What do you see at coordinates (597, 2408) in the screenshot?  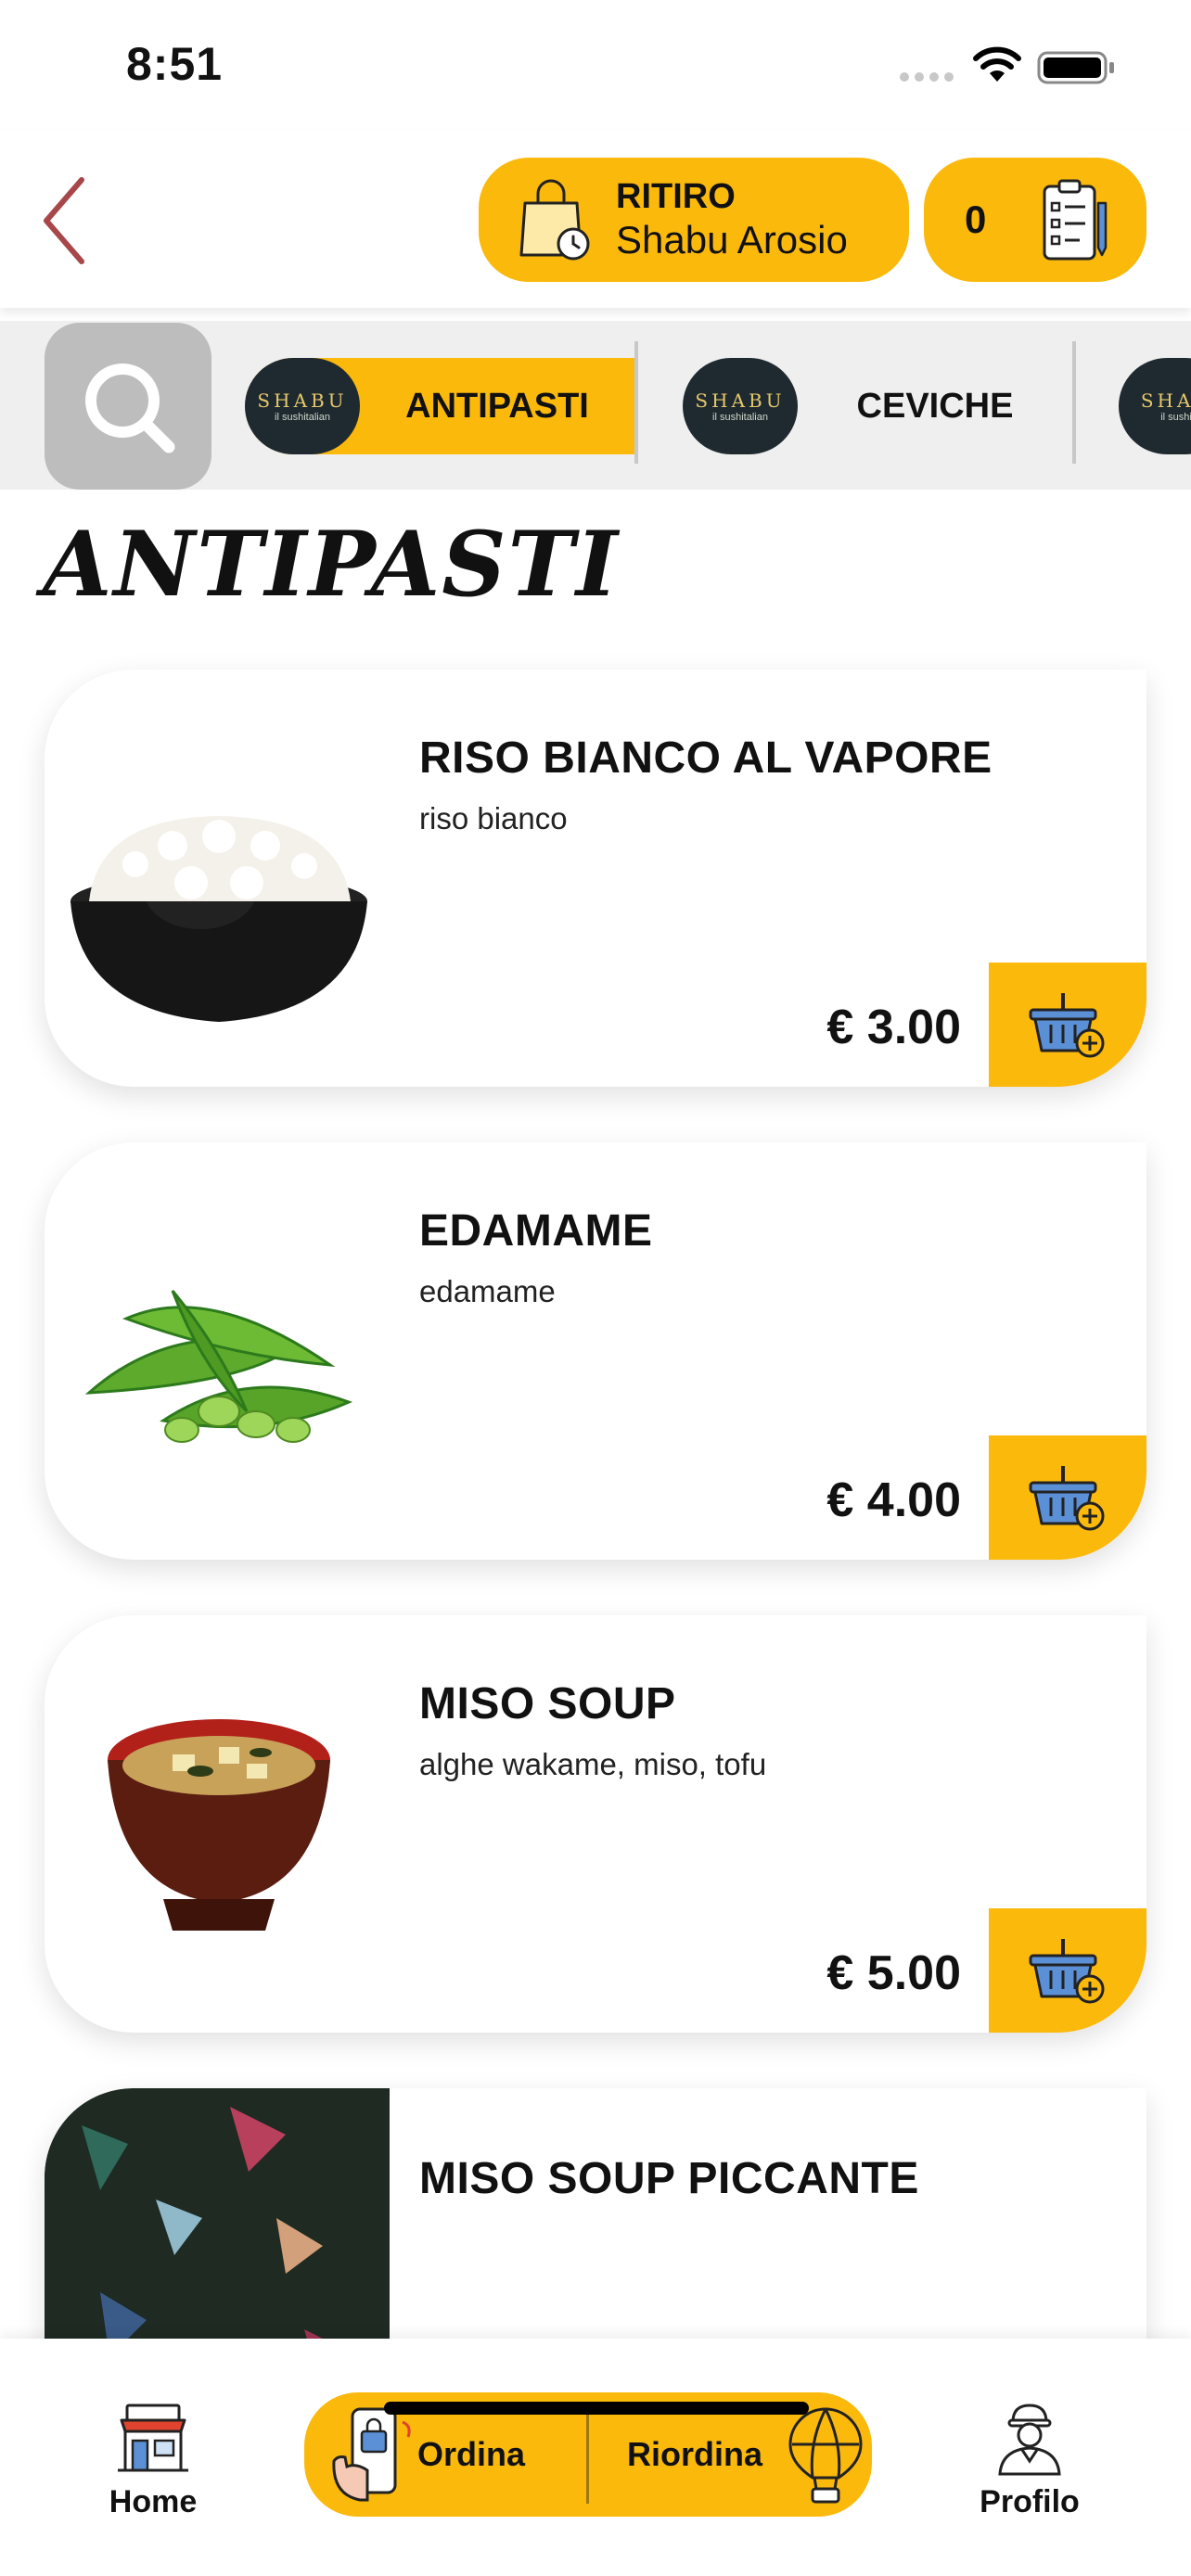 I see `home-indicator` at bounding box center [597, 2408].